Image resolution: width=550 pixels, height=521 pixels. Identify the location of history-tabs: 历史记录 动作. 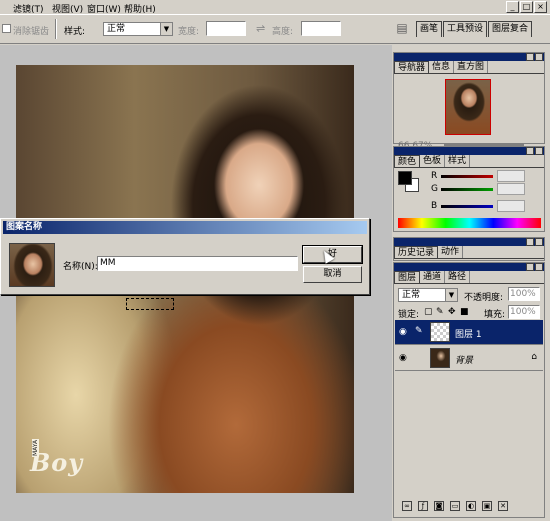
(469, 252).